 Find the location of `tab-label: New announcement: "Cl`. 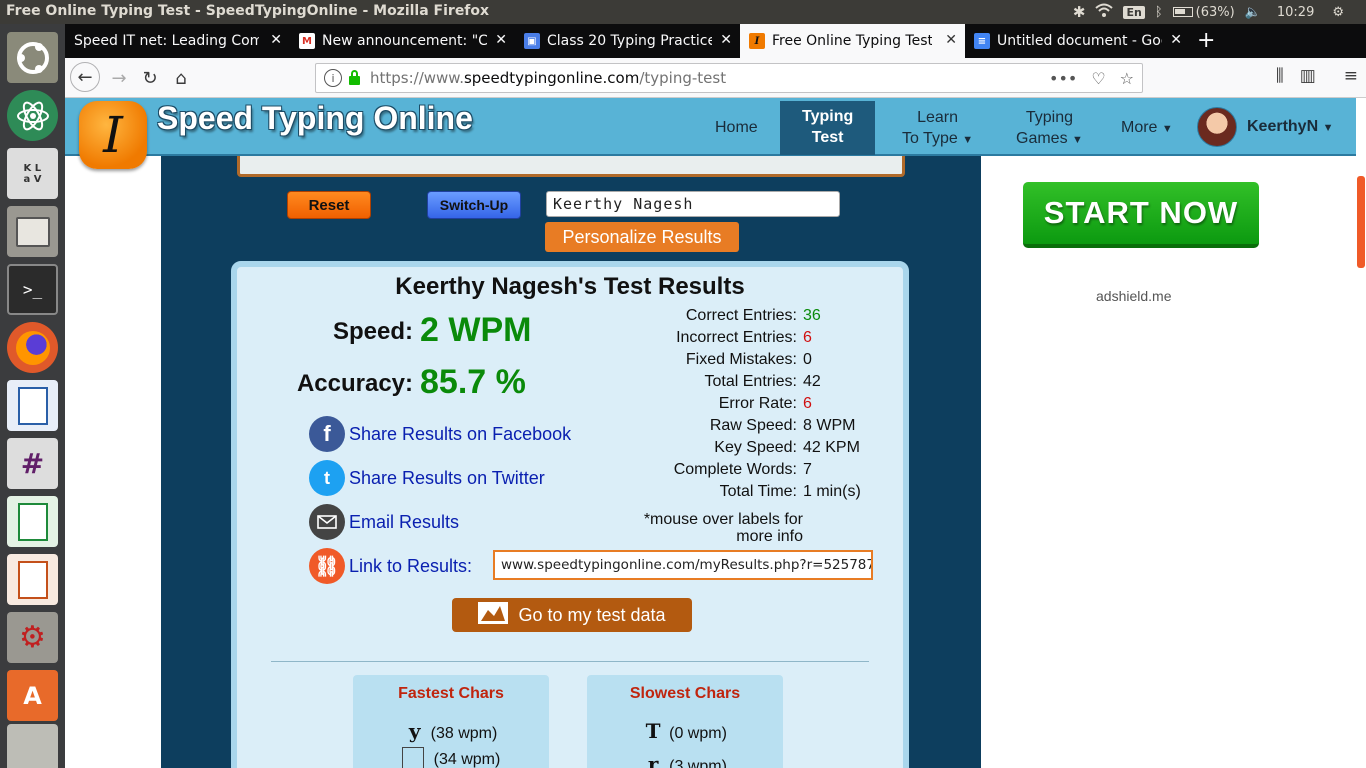

tab-label: New announcement: "Cl is located at coordinates (404, 41).